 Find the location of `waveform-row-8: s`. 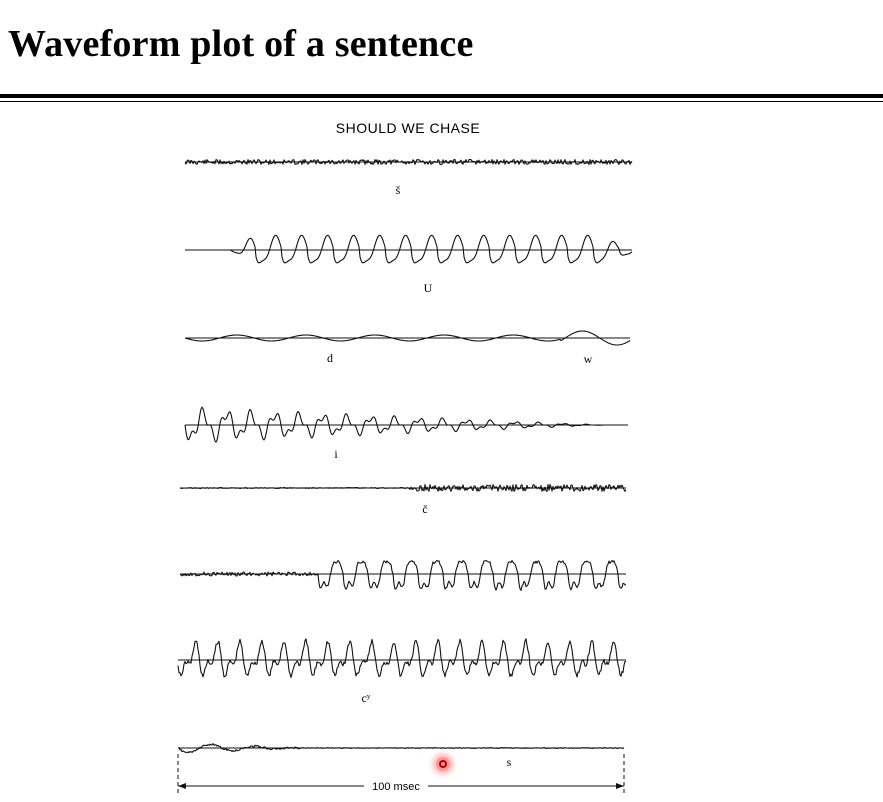

waveform-row-8: s is located at coordinates (401, 756).